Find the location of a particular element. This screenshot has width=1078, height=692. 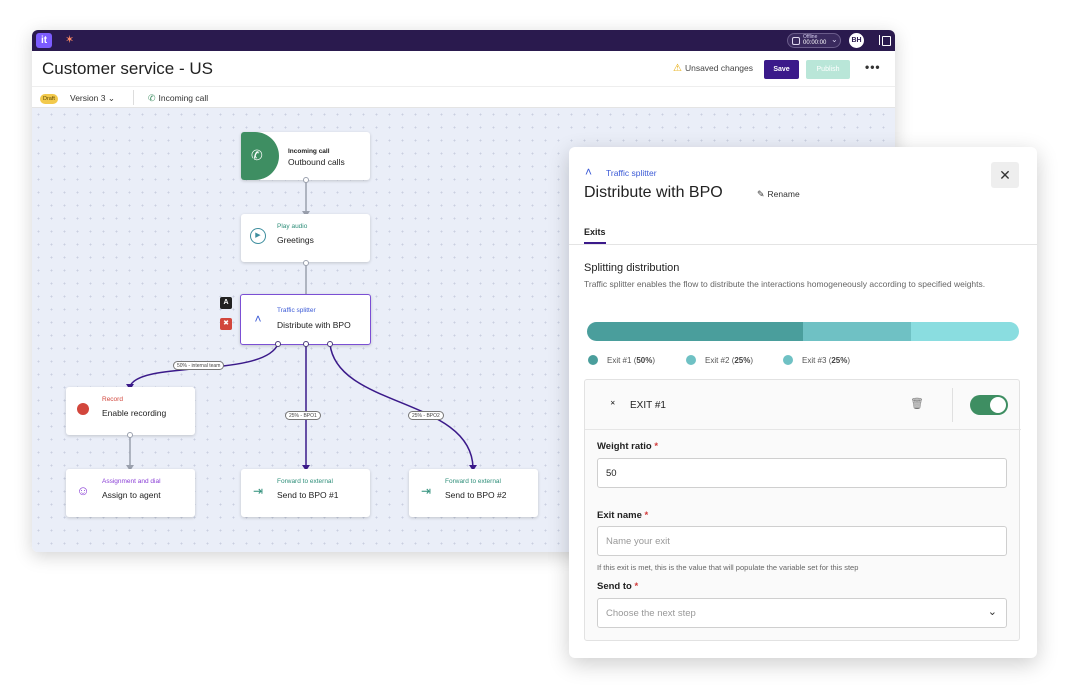

node-type: Assignment and dial is located at coordinates (131, 481).